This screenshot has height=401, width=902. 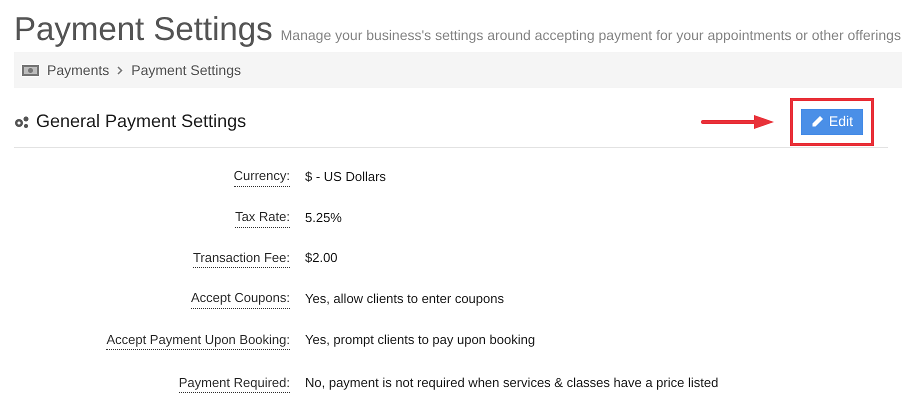 I want to click on page-title: Payment Settings, so click(x=143, y=29).